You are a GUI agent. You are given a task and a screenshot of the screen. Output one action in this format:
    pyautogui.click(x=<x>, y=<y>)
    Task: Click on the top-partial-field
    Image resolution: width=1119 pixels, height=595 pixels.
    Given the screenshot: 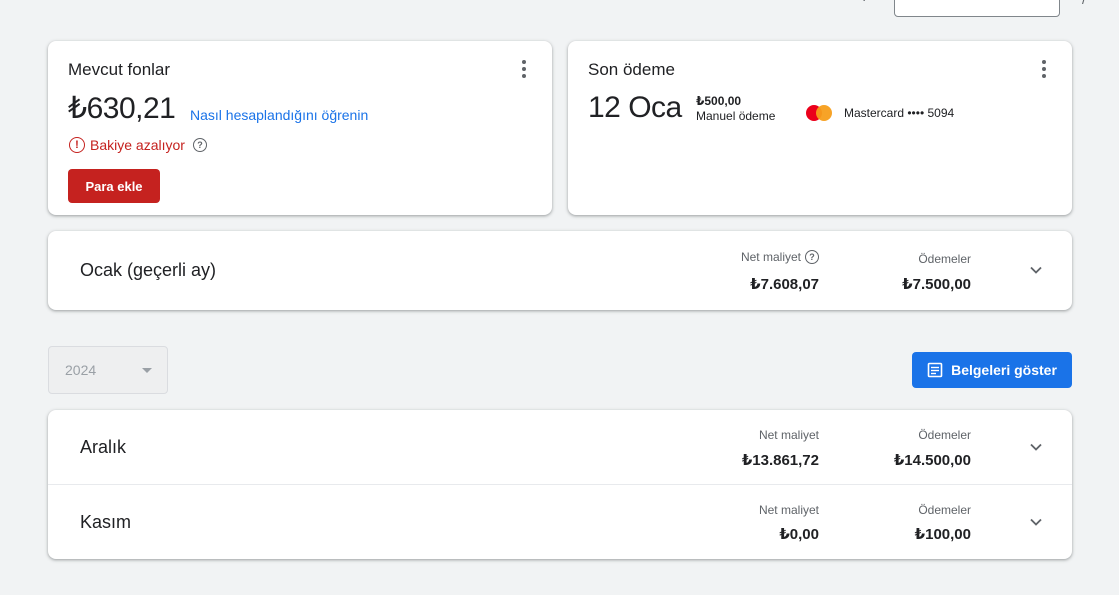 What is the action you would take?
    pyautogui.click(x=977, y=8)
    